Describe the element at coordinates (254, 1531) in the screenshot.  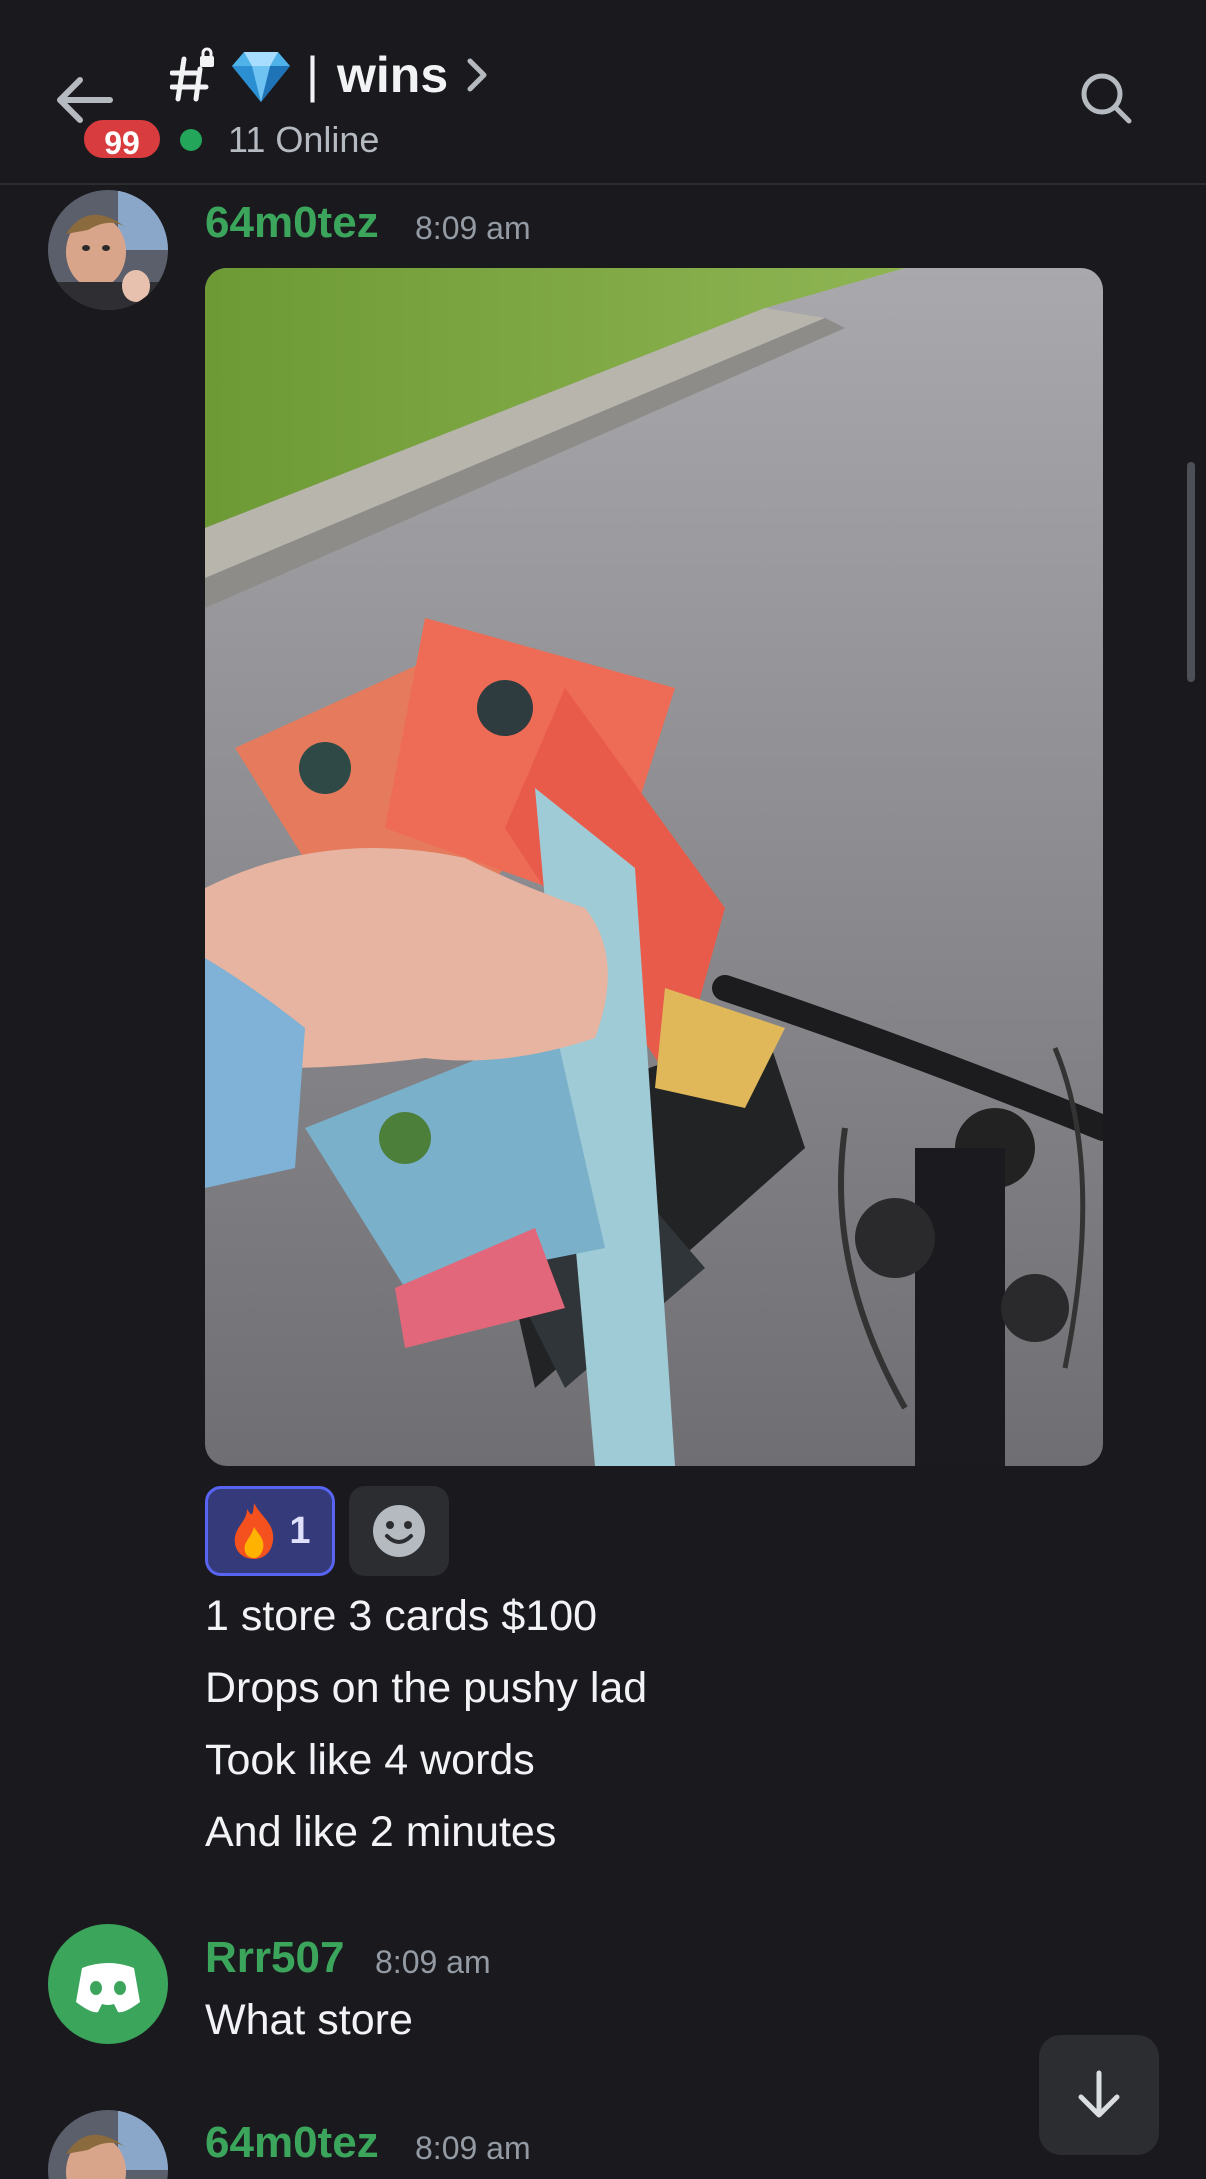
I see `fire-icon` at that location.